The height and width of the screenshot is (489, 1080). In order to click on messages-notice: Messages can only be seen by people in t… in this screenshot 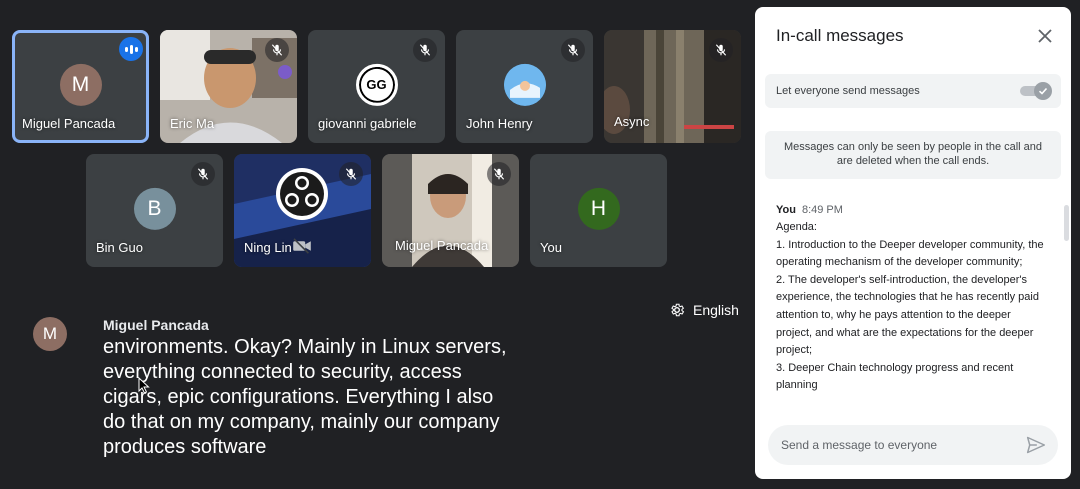, I will do `click(913, 155)`.